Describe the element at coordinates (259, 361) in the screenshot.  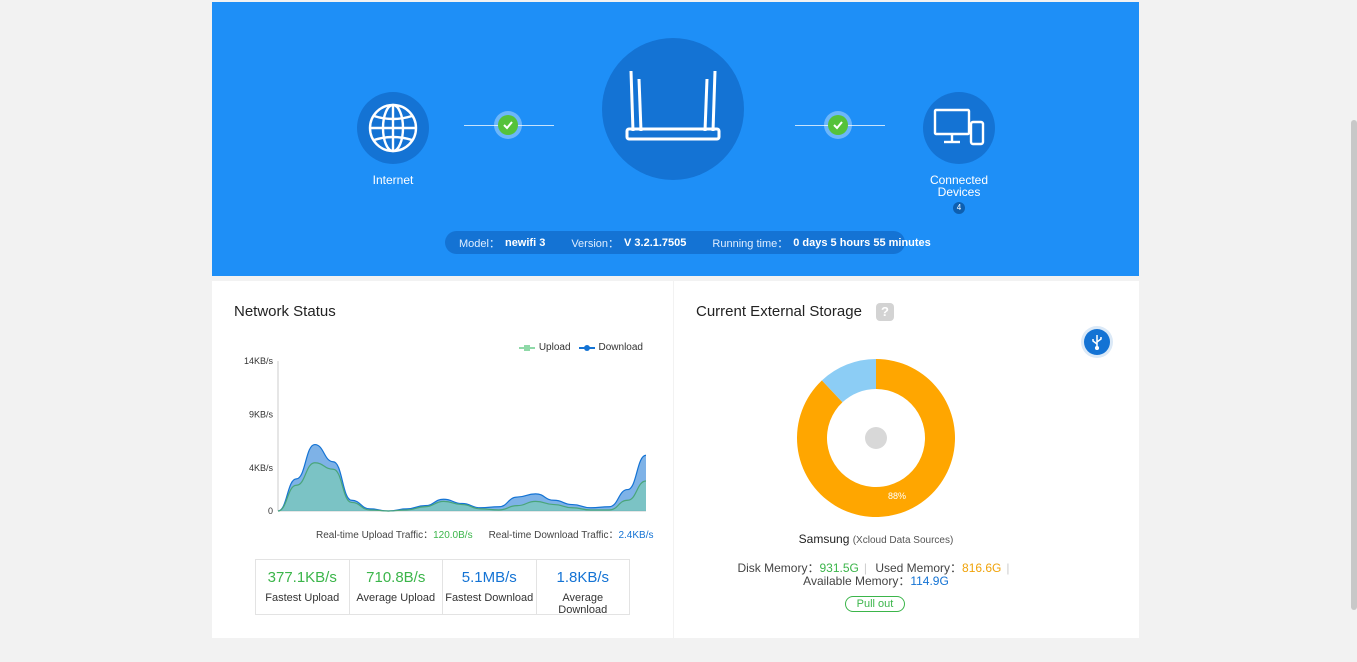
I see `y-tick-label: 14KB/s` at that location.